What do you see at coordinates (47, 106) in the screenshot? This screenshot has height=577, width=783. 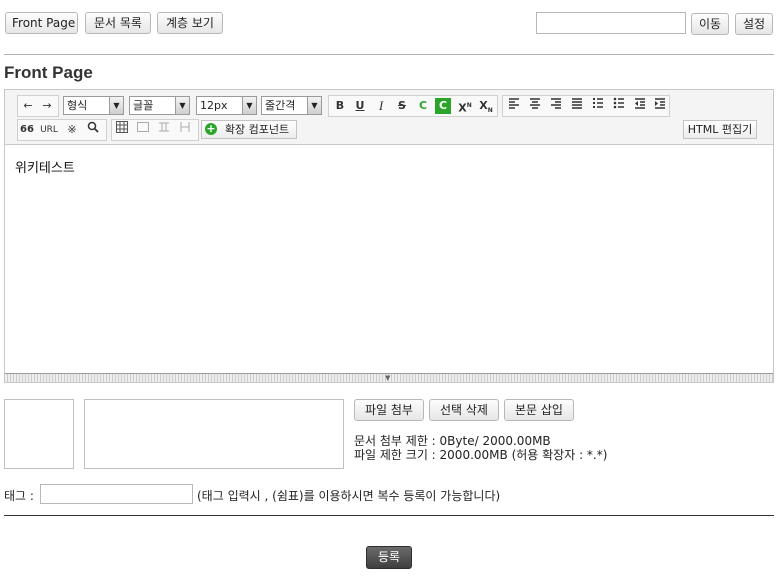 I see `redo-icon: →` at bounding box center [47, 106].